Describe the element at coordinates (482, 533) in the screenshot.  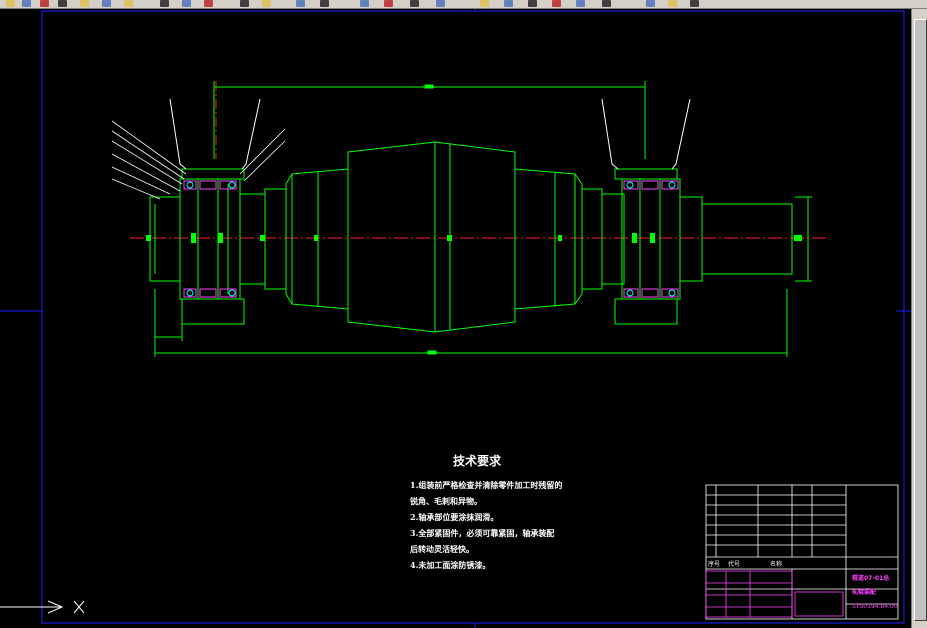
I see `tech-requirement-line: 3.全部紧固件，必须可靠紧固，轴承装配` at that location.